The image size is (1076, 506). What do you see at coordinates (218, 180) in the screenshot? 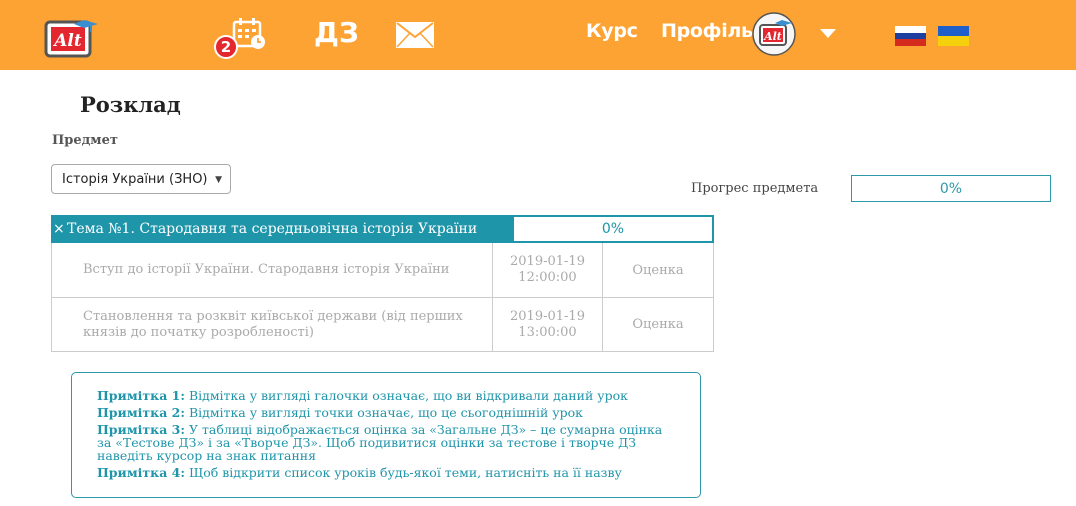
I see `chevron-down-icon: ▼` at bounding box center [218, 180].